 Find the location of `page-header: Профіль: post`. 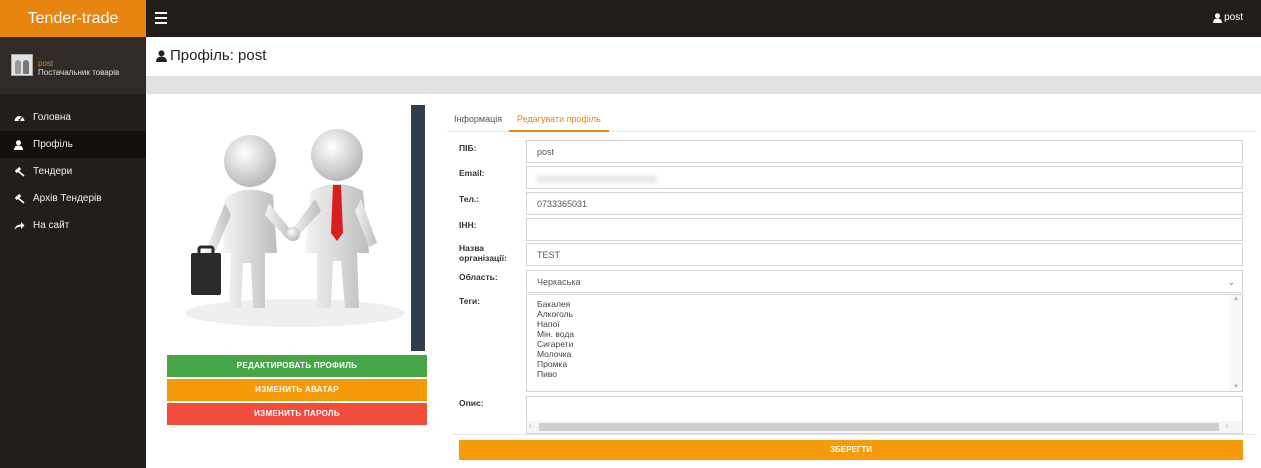

page-header: Профіль: post is located at coordinates (703, 56).